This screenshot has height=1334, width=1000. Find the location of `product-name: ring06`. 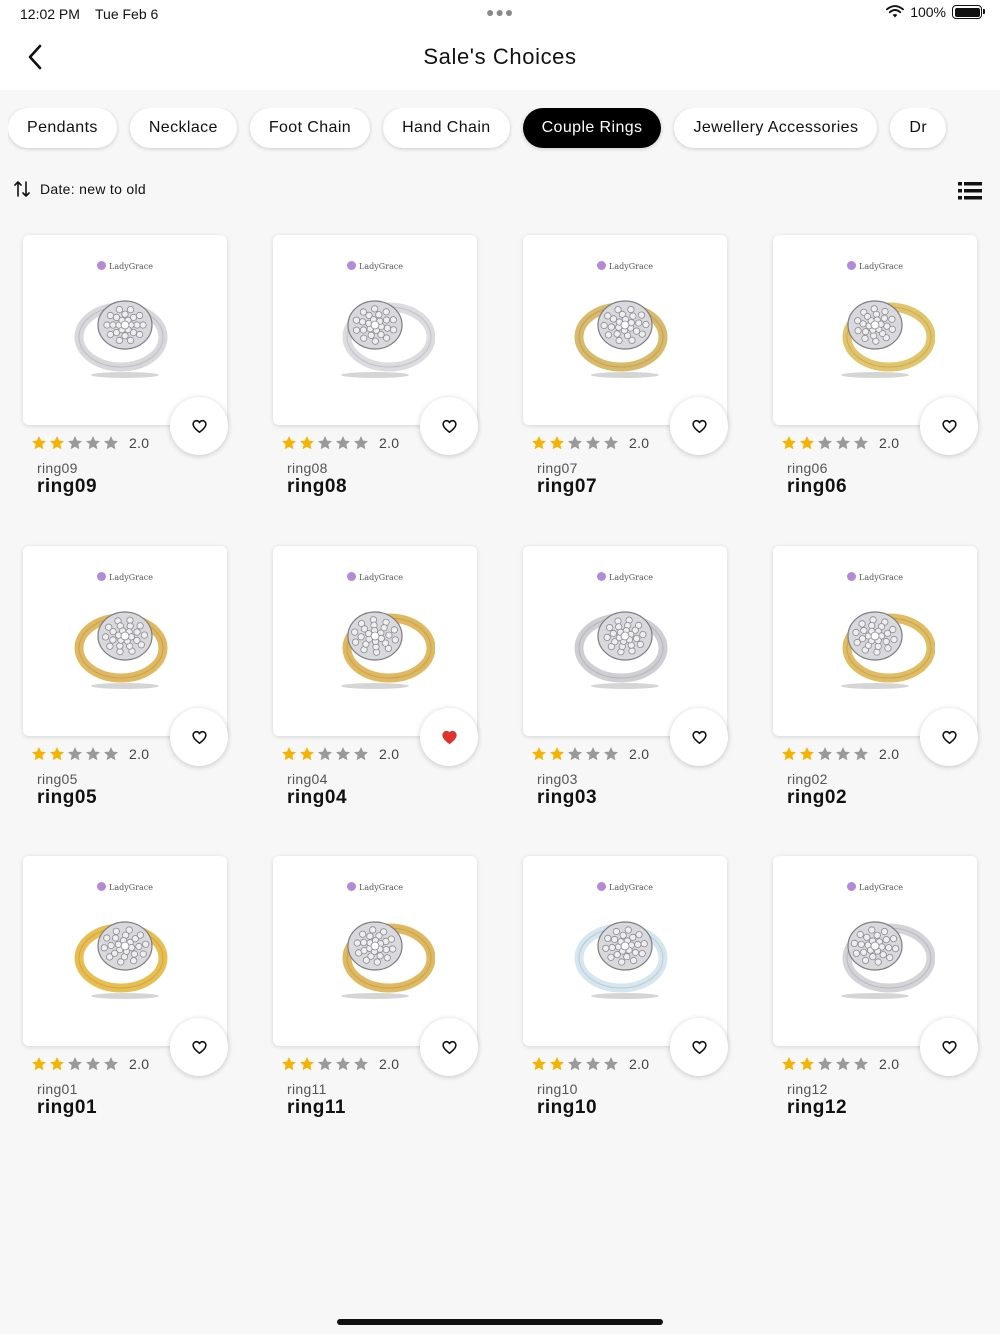

product-name: ring06 is located at coordinates (817, 487).